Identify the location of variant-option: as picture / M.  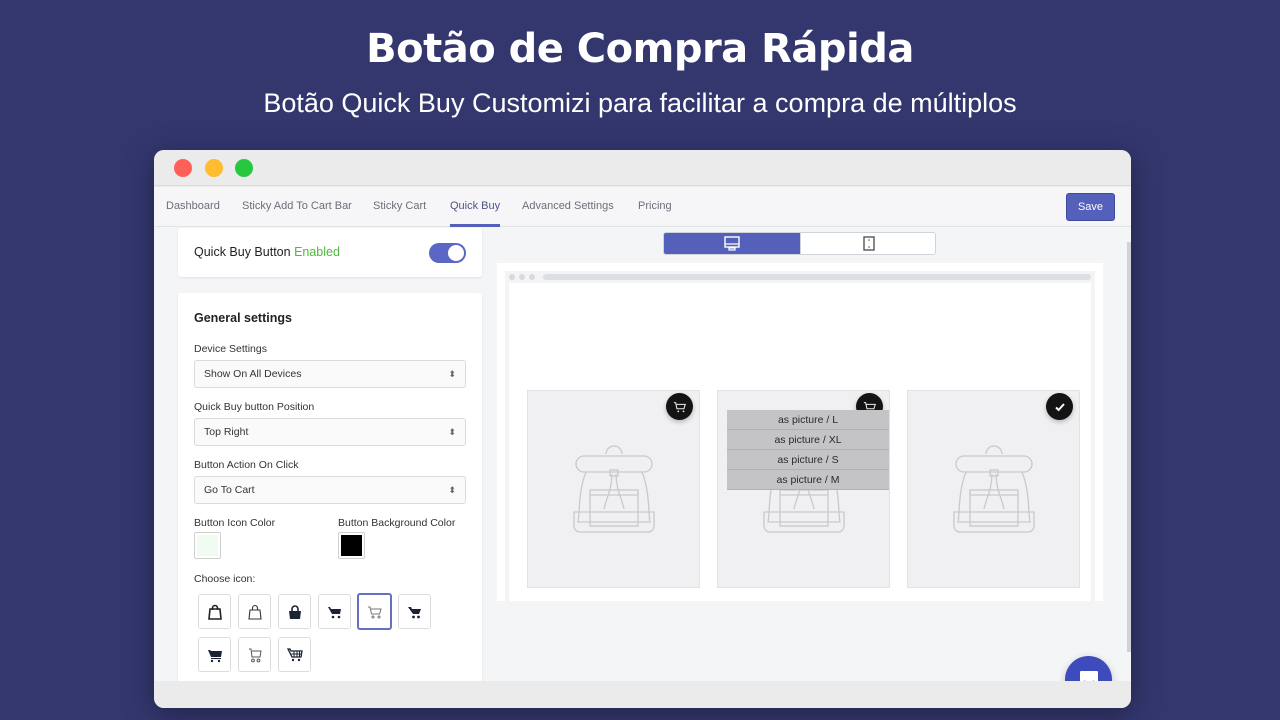
(808, 480).